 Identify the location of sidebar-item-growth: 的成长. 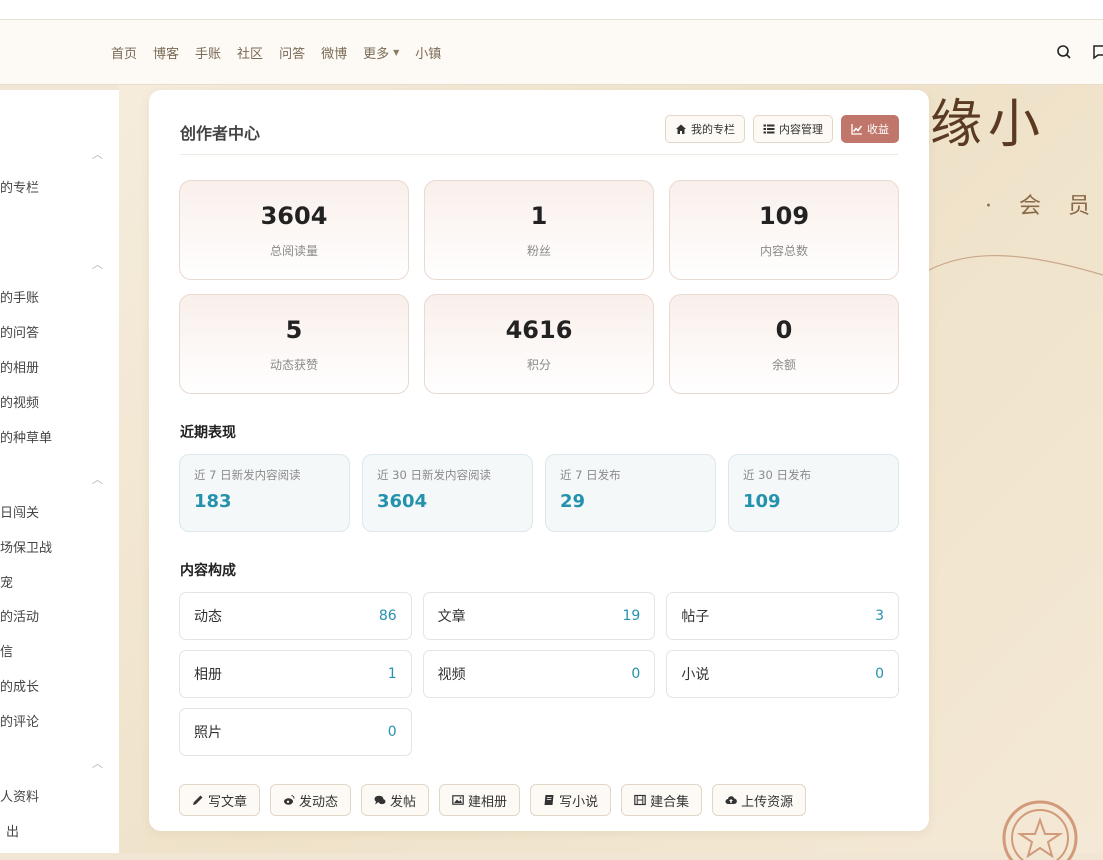
(19, 685).